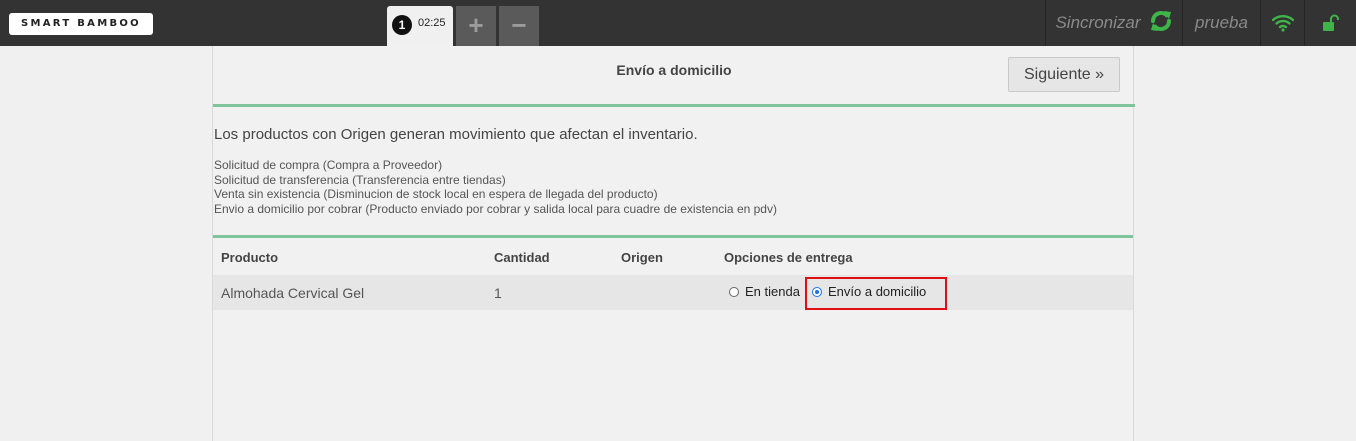 This screenshot has width=1356, height=441. I want to click on radio-en-tienda: En tienda, so click(764, 291).